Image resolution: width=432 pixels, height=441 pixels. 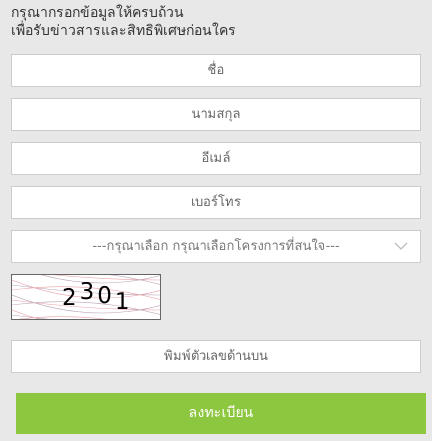 I want to click on input-field: เบอร์โทร, so click(x=216, y=202).